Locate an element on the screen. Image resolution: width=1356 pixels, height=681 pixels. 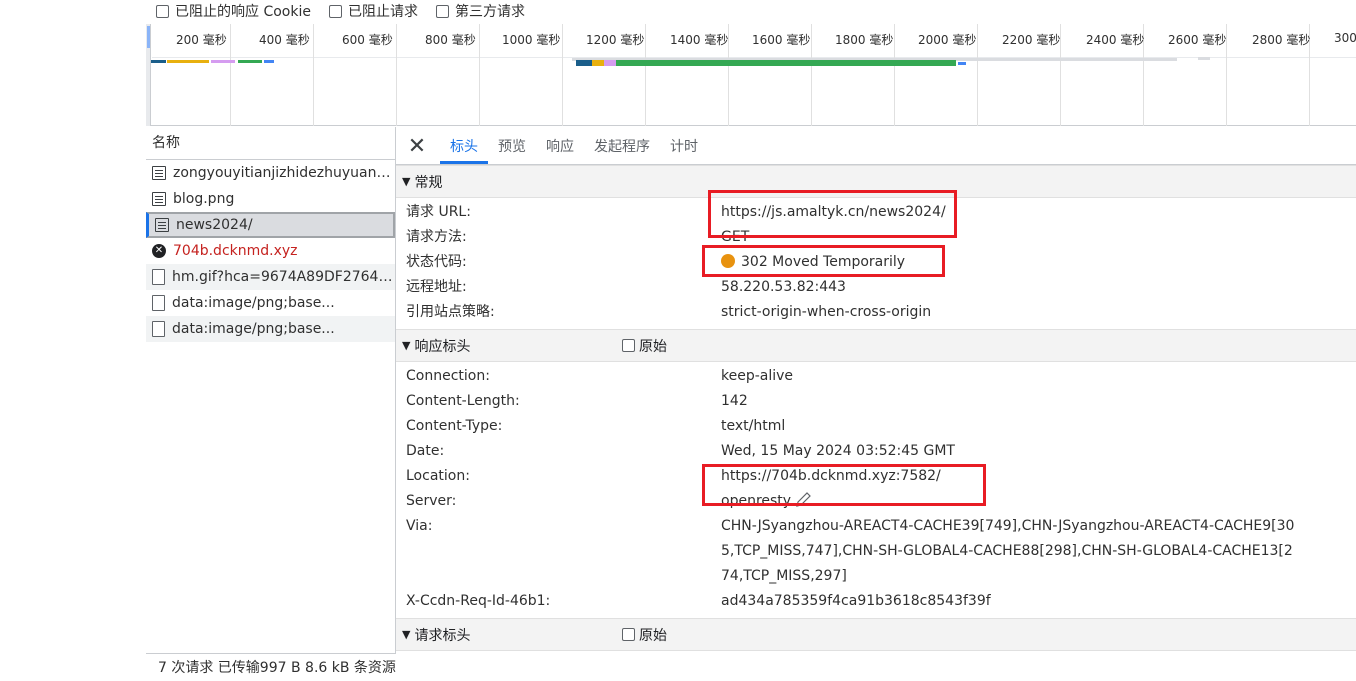
request-row: blog.png is located at coordinates (270, 199).